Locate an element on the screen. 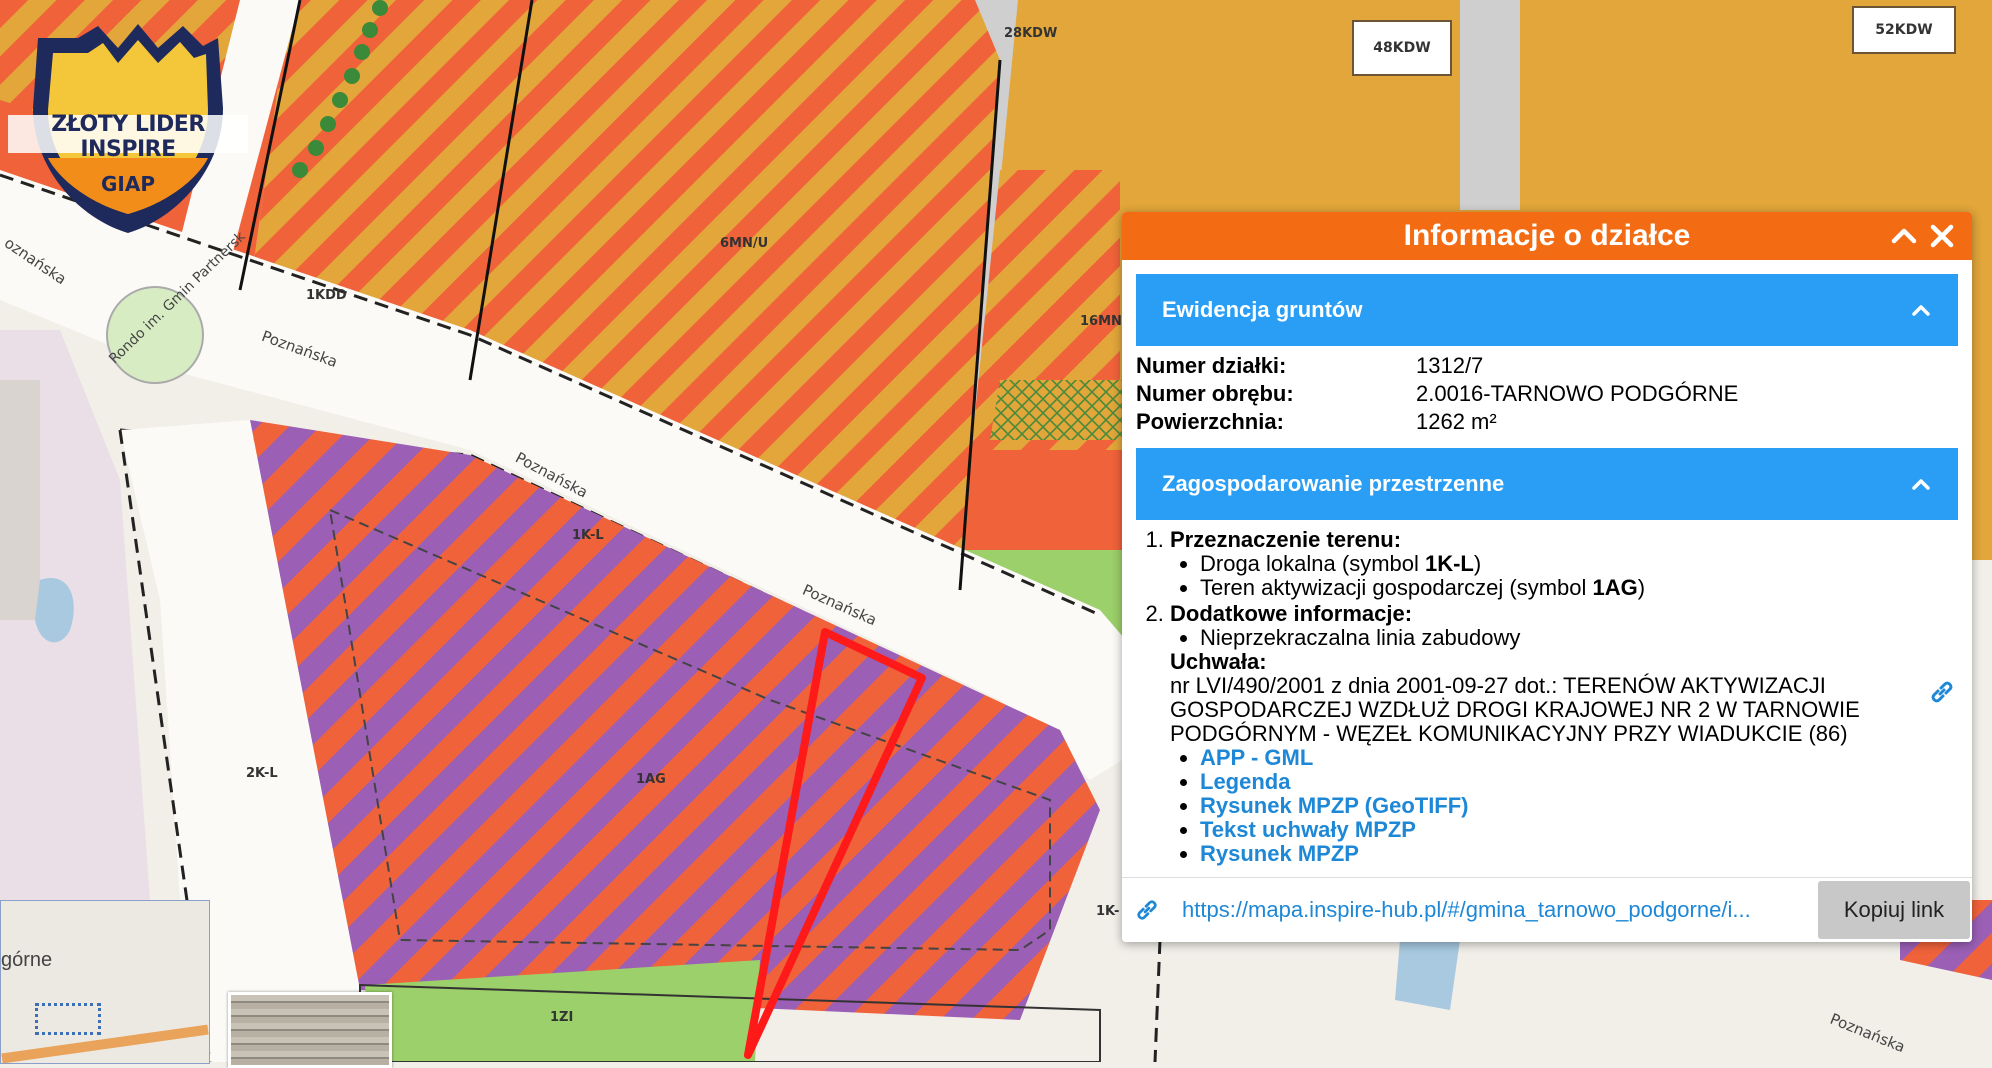 The height and width of the screenshot is (1068, 1992). precinct-number-value: 2.0016-TARNOWO PODGÓRNE is located at coordinates (1577, 393).